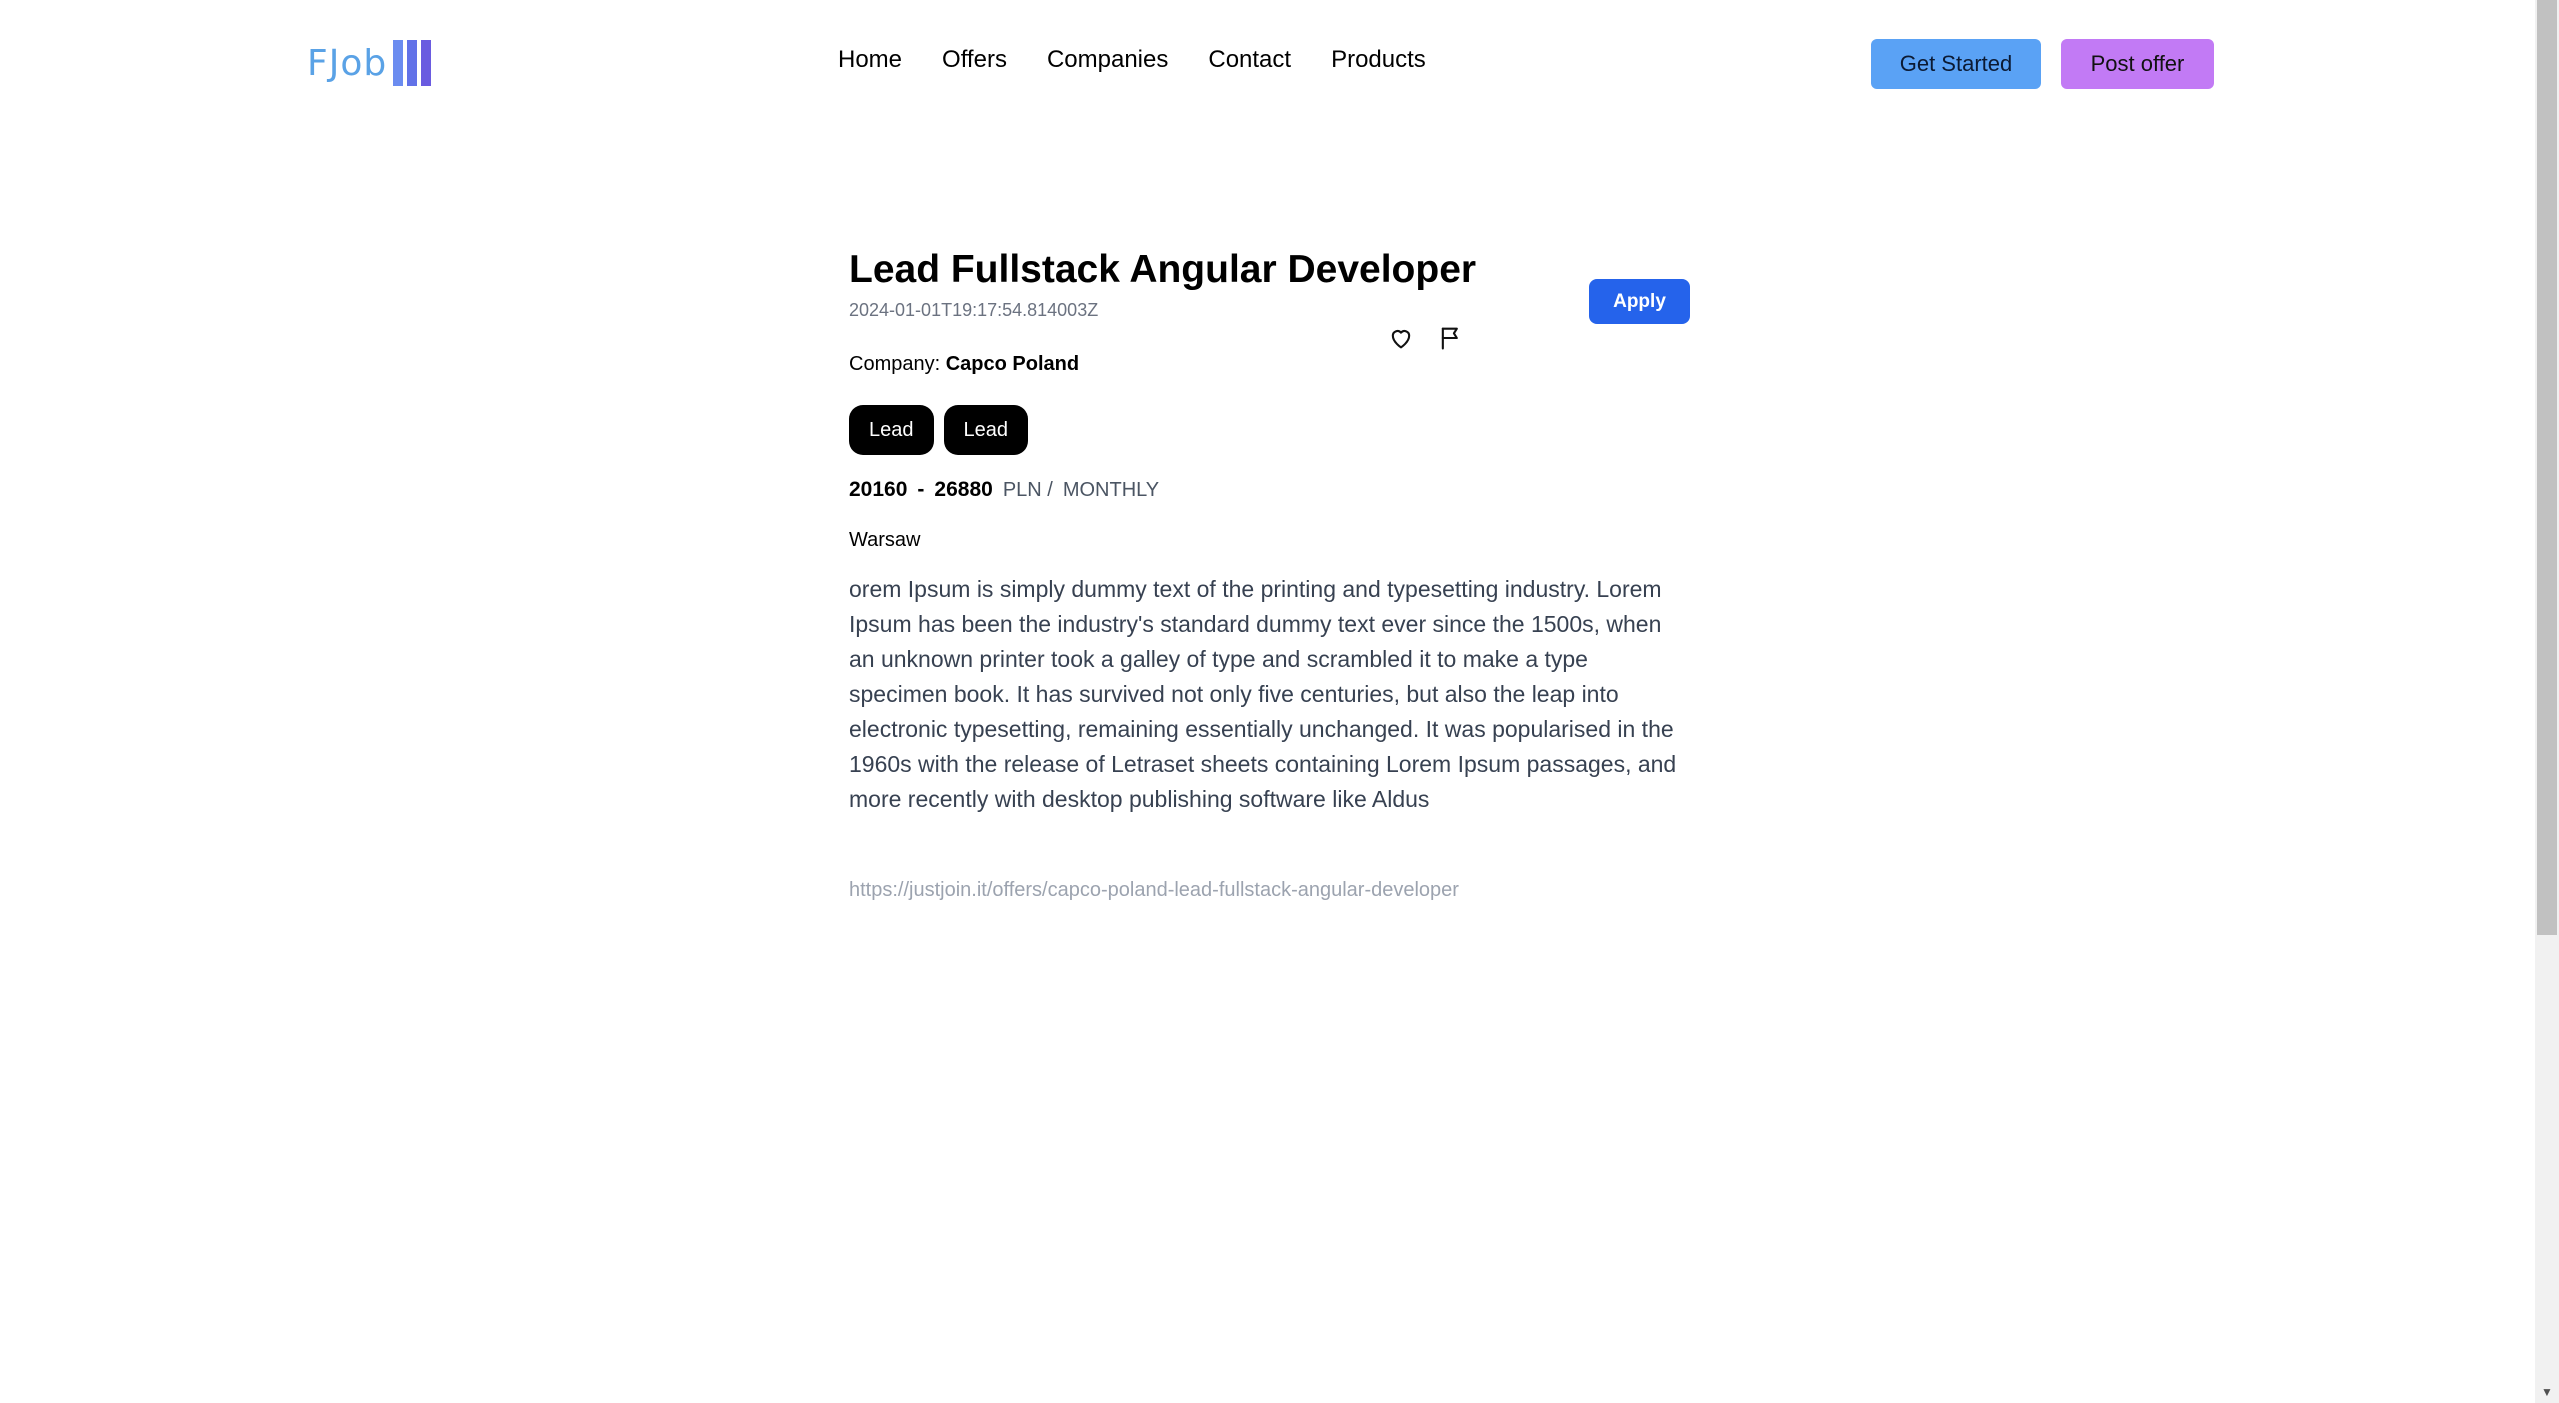  What do you see at coordinates (2137, 64) in the screenshot?
I see `post-offer-button: Post offer` at bounding box center [2137, 64].